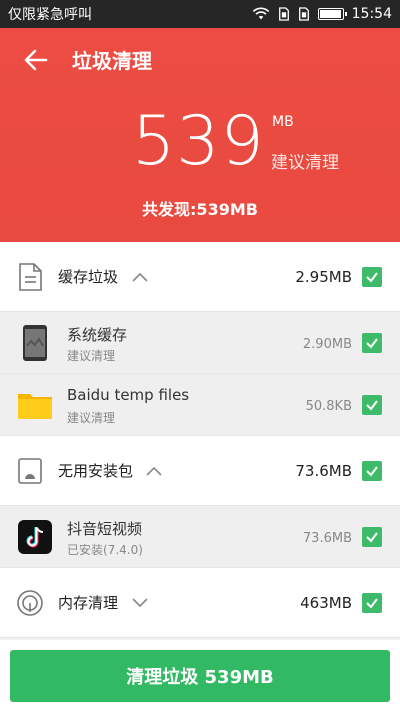 Image resolution: width=400 pixels, height=711 pixels. I want to click on section-size: 73.6MB, so click(323, 470).